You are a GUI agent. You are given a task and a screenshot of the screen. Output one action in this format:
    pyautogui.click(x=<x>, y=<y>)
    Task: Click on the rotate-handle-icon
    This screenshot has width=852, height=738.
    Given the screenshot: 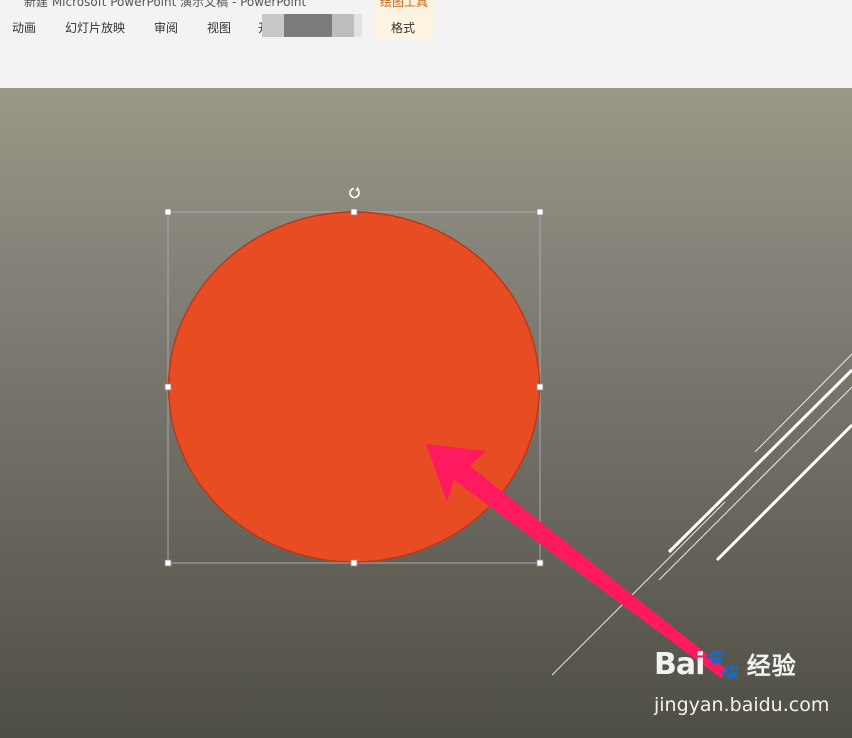 What is the action you would take?
    pyautogui.click(x=354, y=192)
    